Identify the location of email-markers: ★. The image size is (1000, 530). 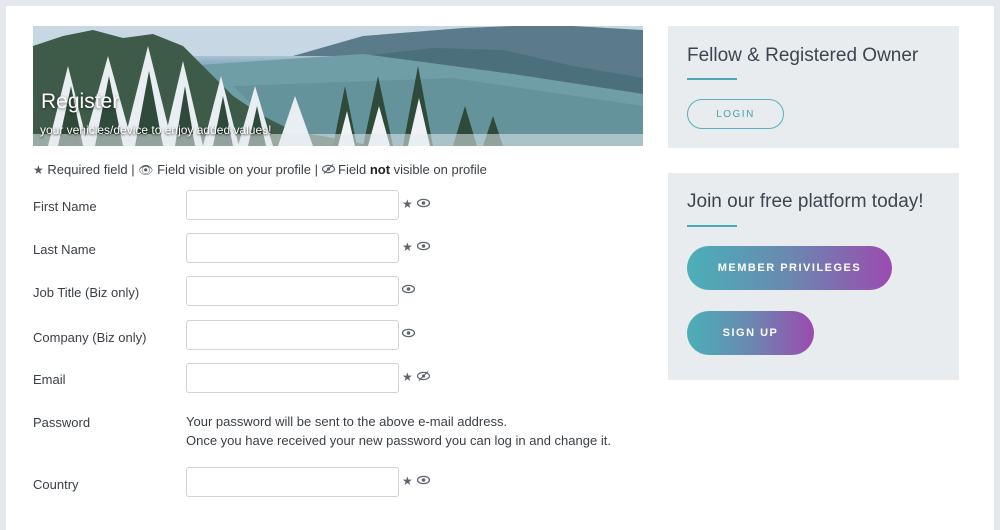
(416, 377).